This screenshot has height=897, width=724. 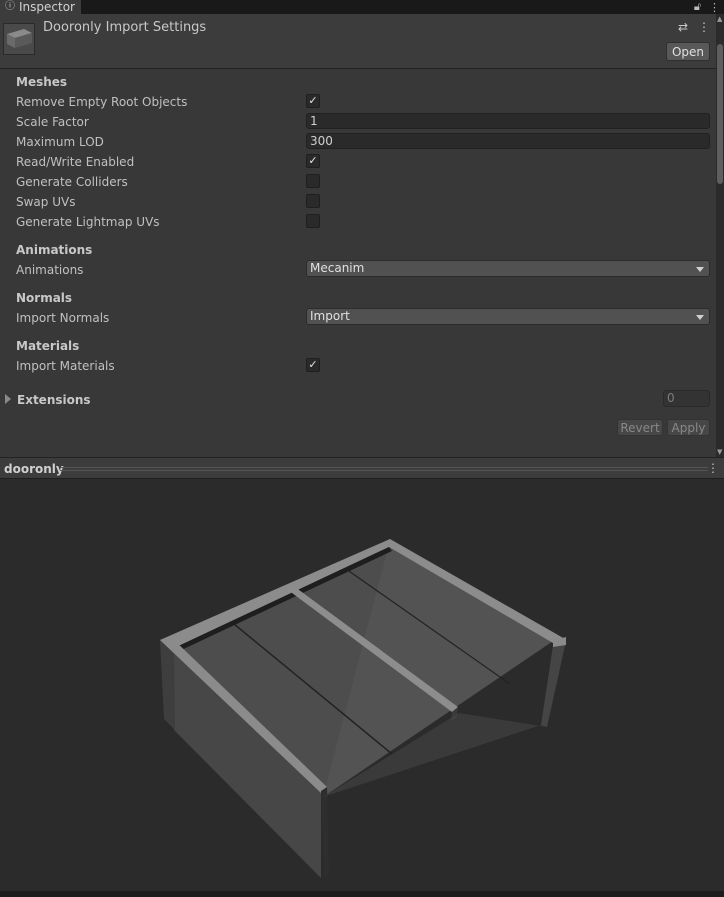 What do you see at coordinates (362, 894) in the screenshot?
I see `bottom-border` at bounding box center [362, 894].